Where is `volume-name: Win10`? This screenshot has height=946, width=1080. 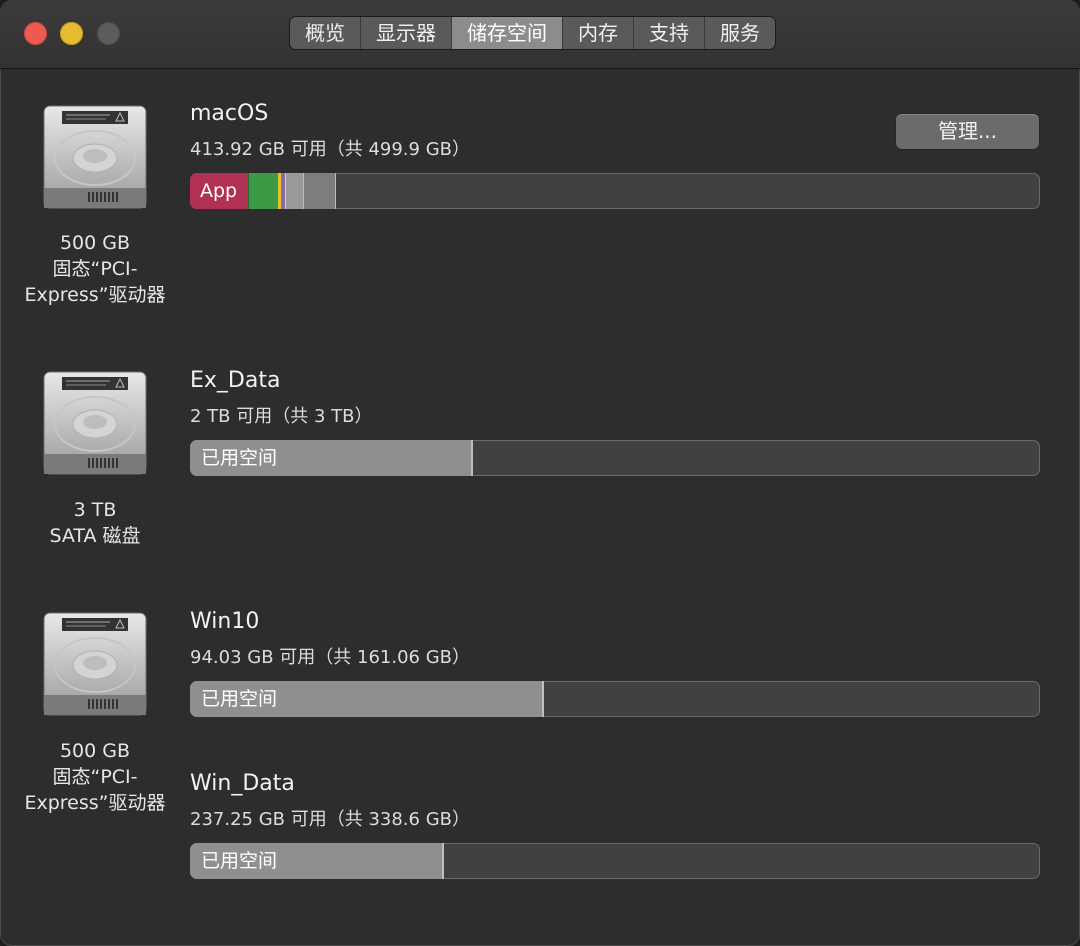
volume-name: Win10 is located at coordinates (225, 621).